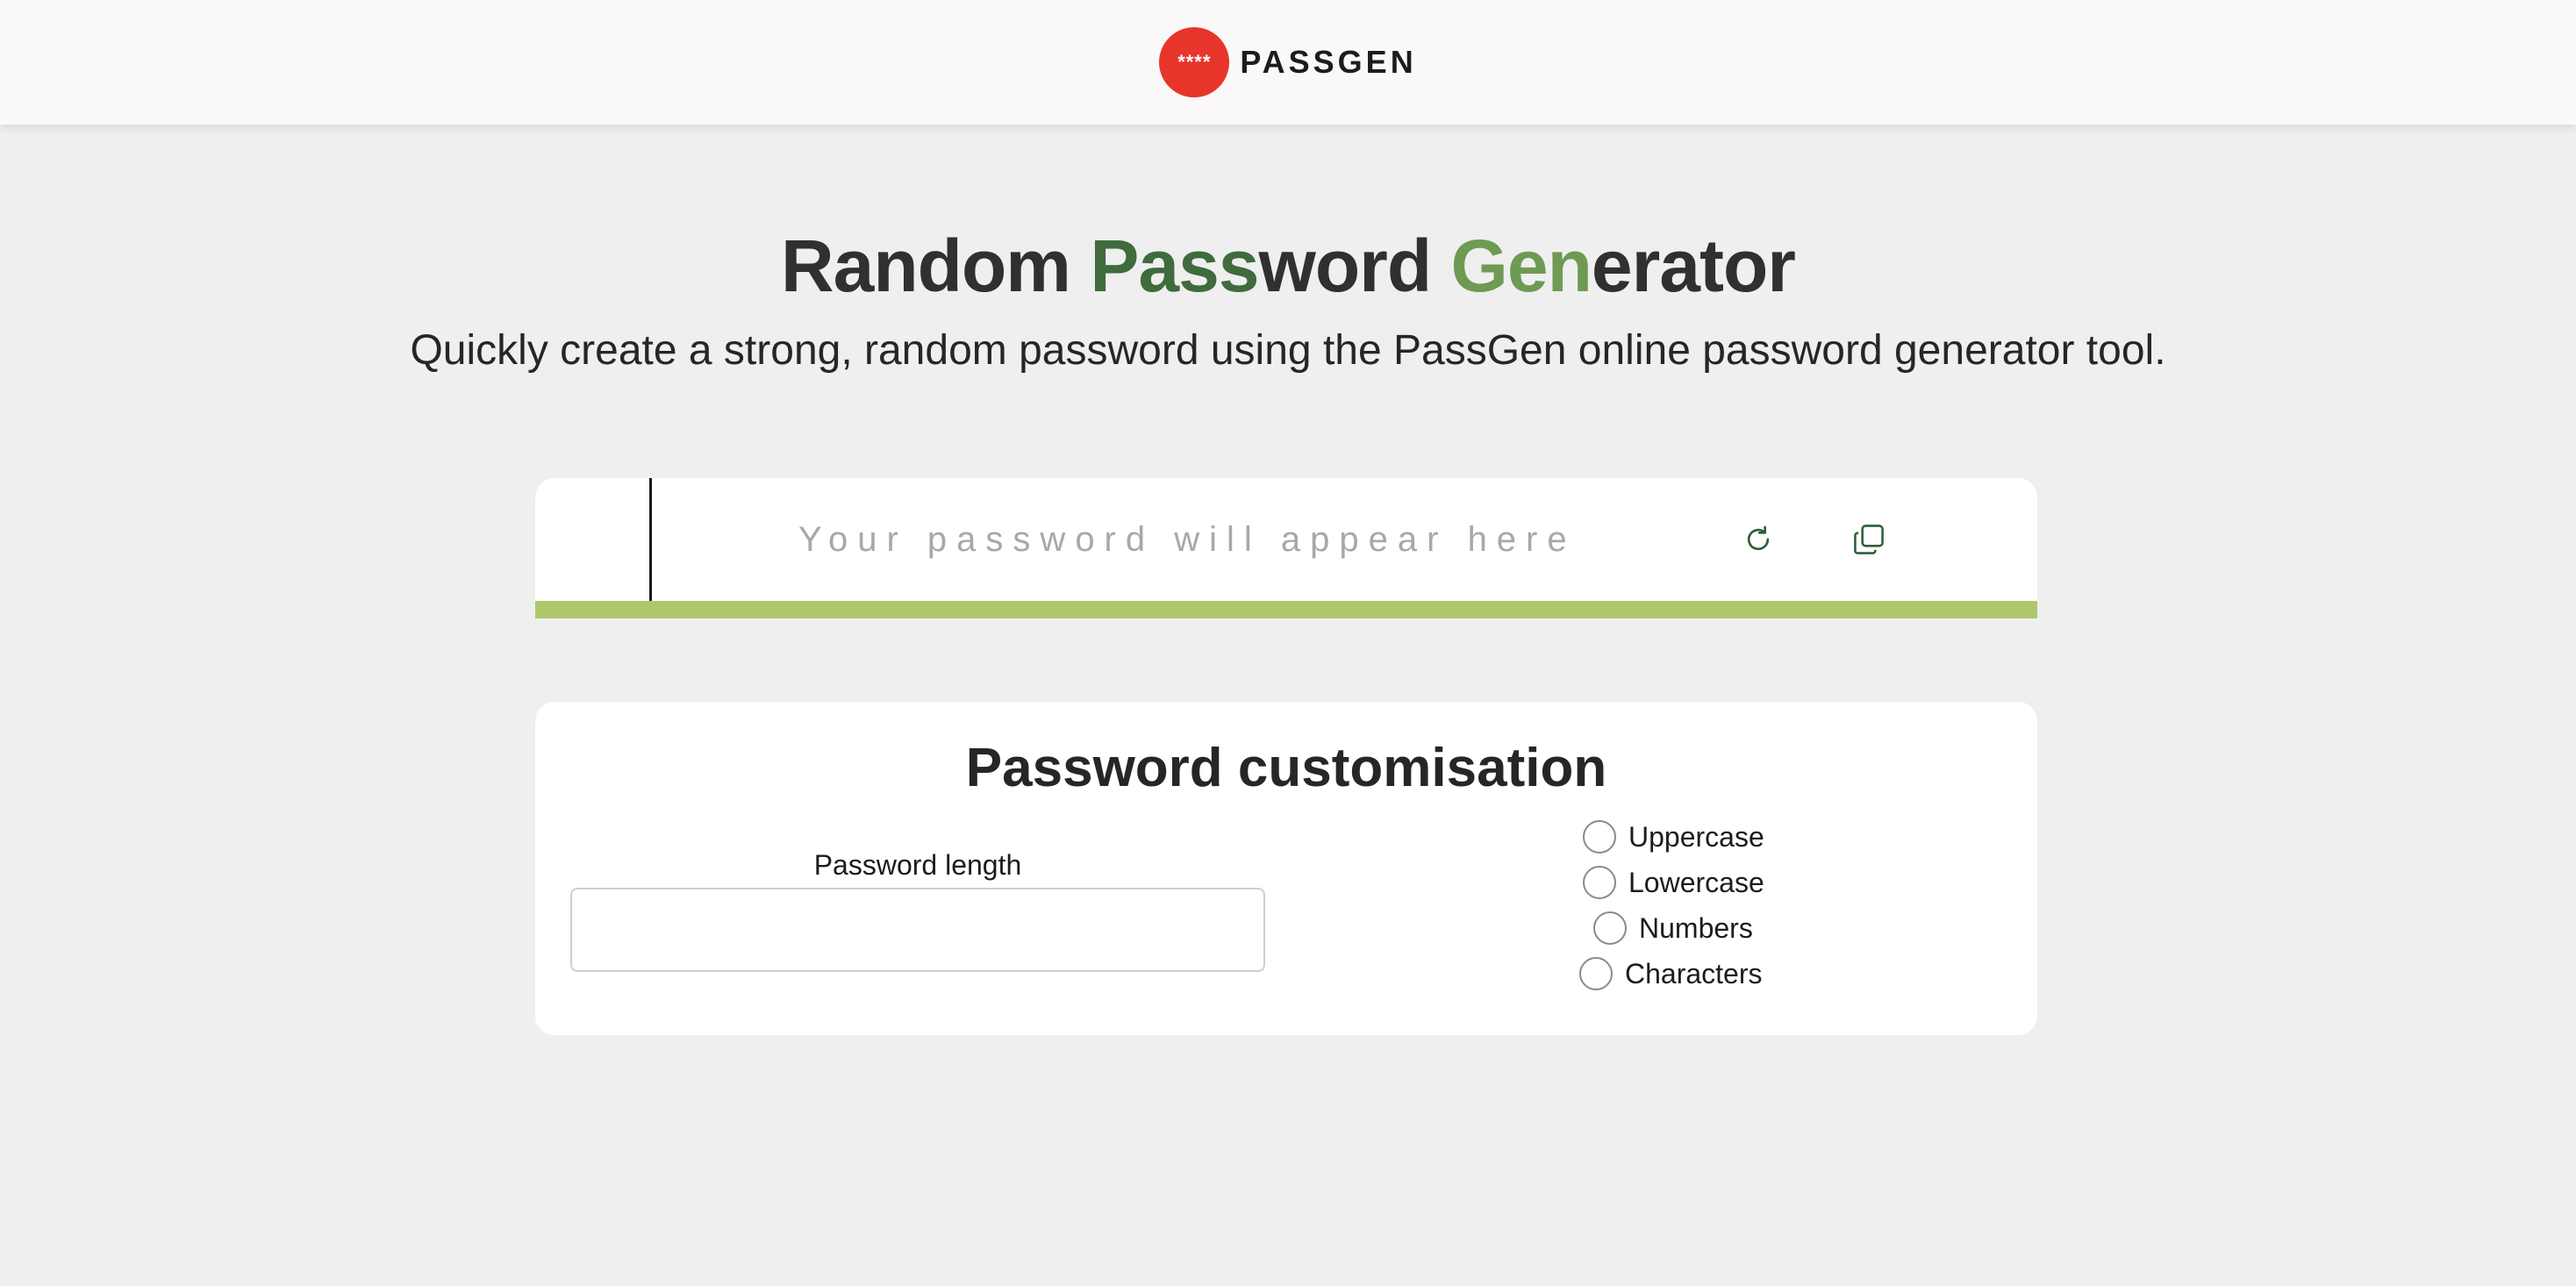 This screenshot has width=2576, height=1286. What do you see at coordinates (1693, 266) in the screenshot?
I see `title-part-erator: erator` at bounding box center [1693, 266].